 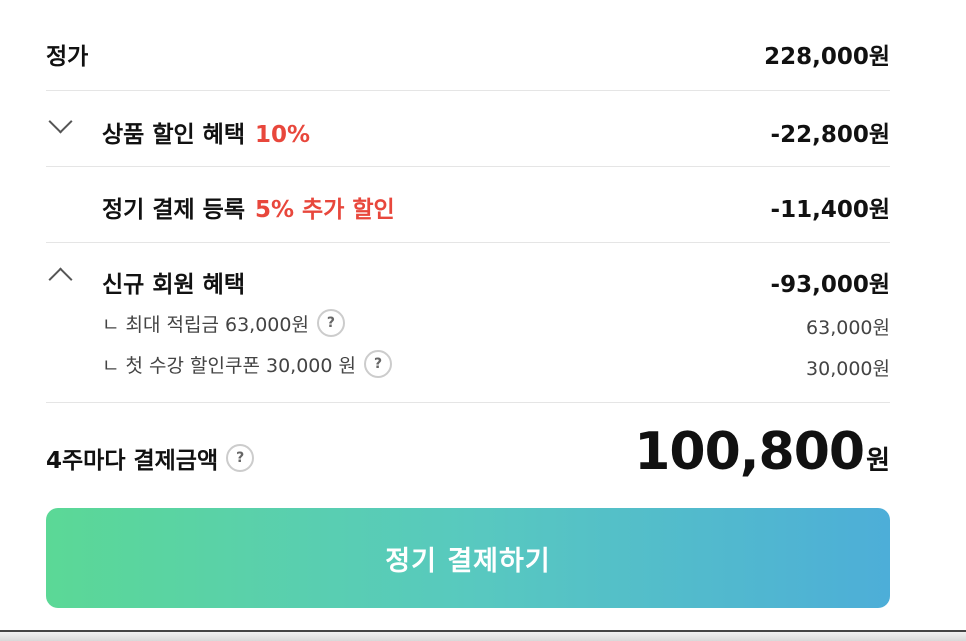 I want to click on new-member-item-coupon-label: ㄴ 첫 수강 할인쿠폰 30,000 원, so click(x=229, y=365).